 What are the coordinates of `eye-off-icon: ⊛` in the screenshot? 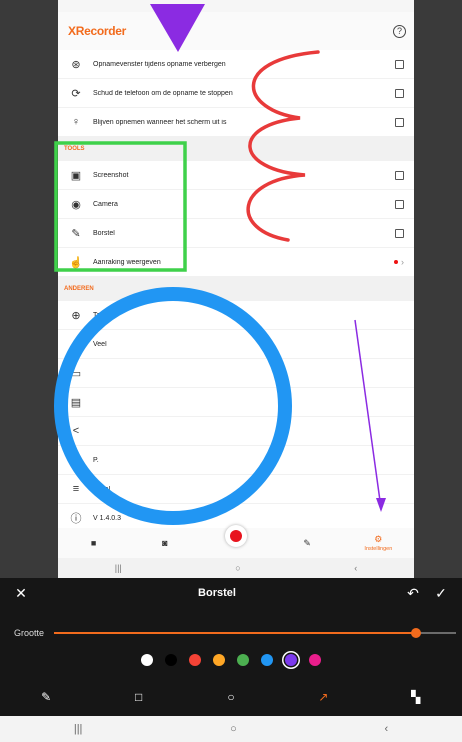 It's located at (76, 64).